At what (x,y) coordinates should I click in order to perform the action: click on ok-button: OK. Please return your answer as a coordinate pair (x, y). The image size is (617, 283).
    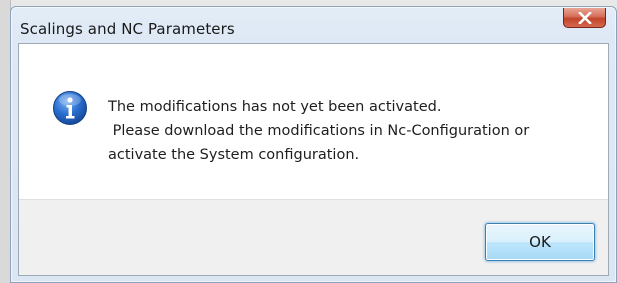
    Looking at the image, I should click on (540, 242).